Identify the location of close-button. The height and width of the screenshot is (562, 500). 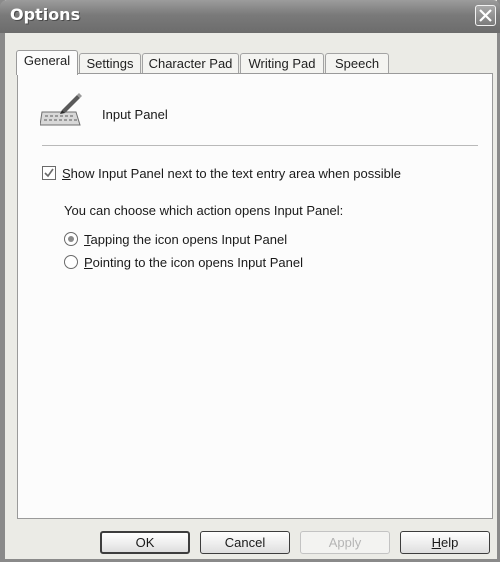
(485, 15).